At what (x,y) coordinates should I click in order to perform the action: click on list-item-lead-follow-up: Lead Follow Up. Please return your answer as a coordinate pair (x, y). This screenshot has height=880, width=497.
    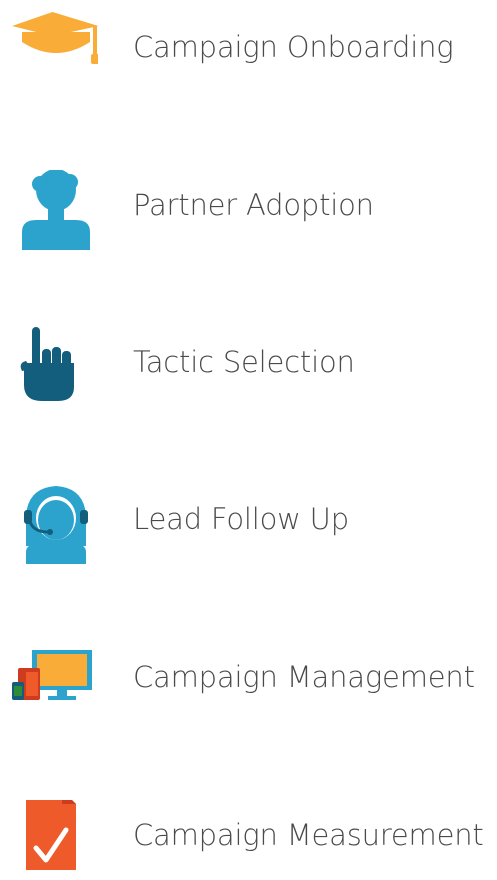
    Looking at the image, I should click on (248, 524).